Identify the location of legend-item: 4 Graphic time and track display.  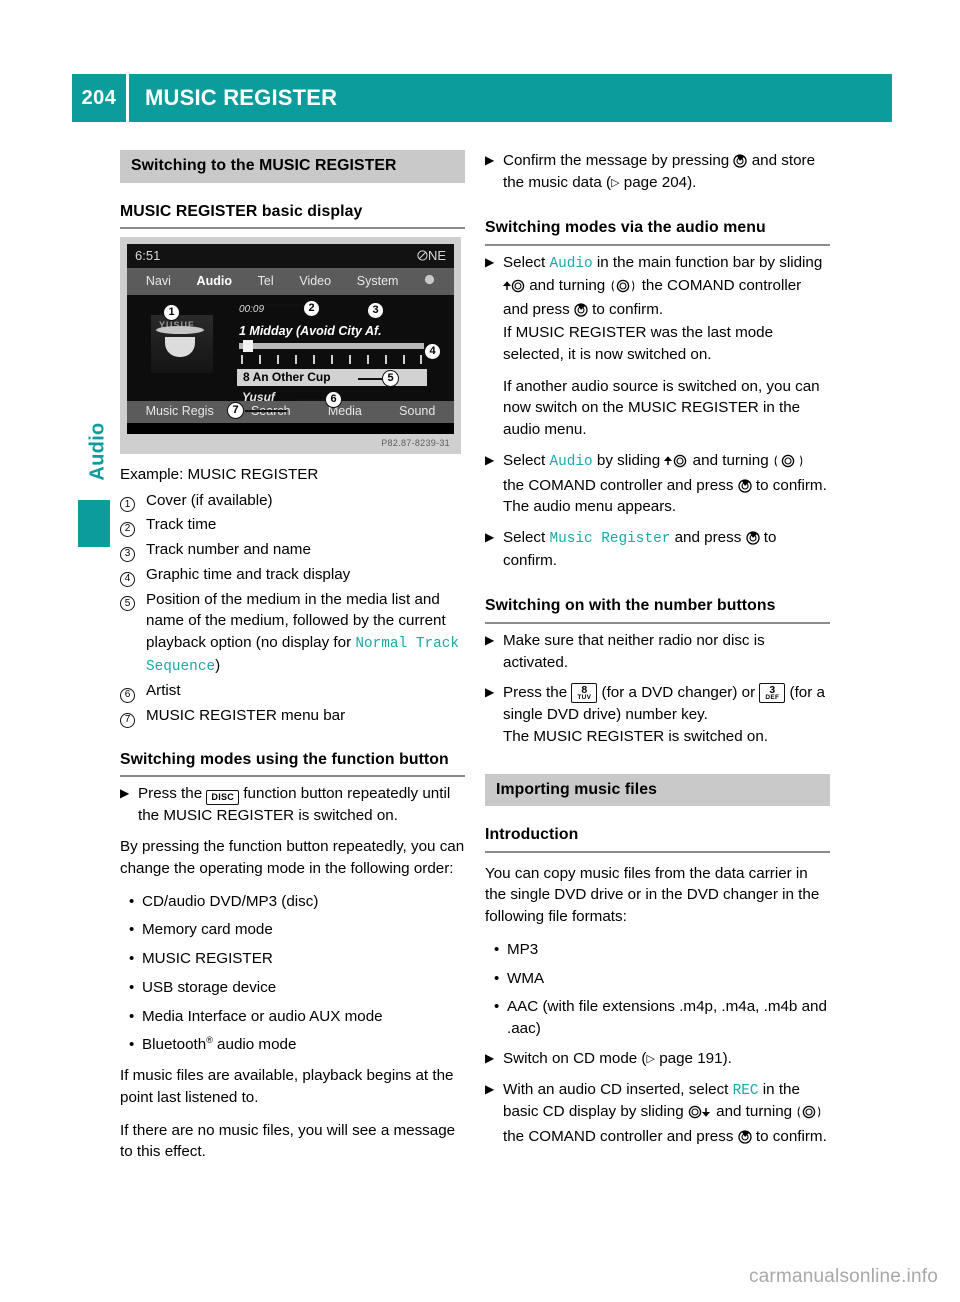
(292, 575).